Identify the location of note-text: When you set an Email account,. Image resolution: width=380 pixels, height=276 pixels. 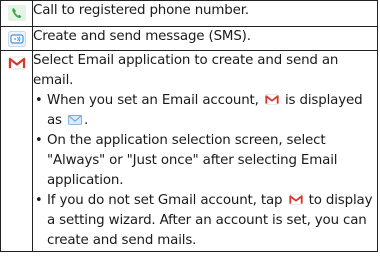
(153, 100).